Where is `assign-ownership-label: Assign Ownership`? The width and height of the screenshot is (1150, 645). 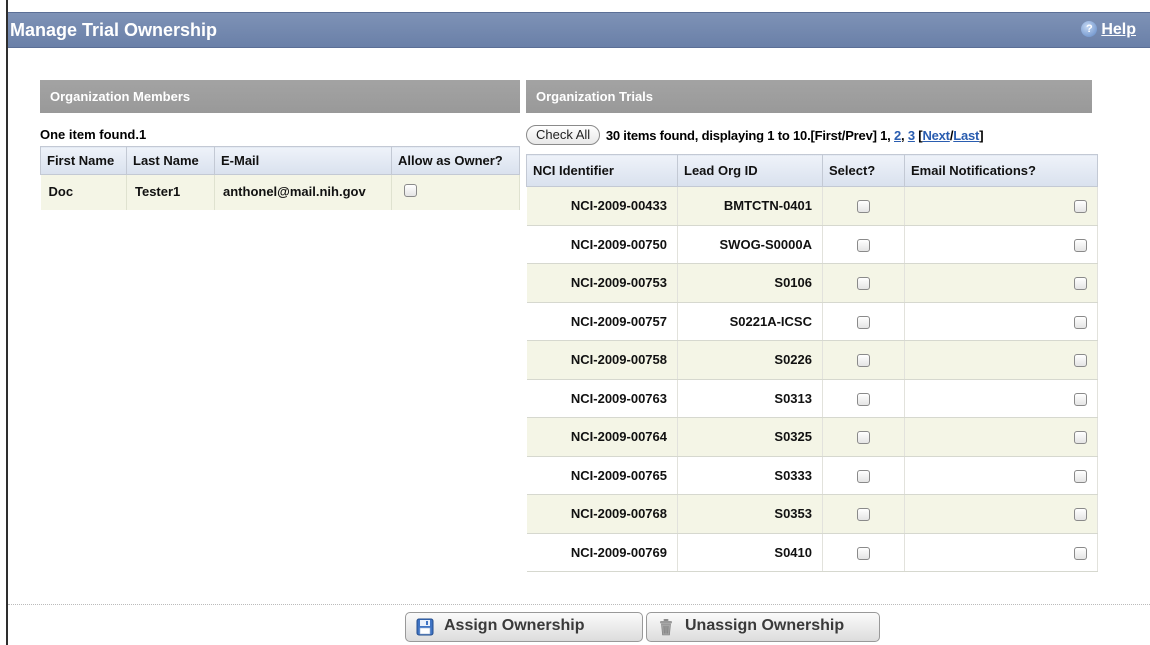
assign-ownership-label: Assign Ownership is located at coordinates (514, 625).